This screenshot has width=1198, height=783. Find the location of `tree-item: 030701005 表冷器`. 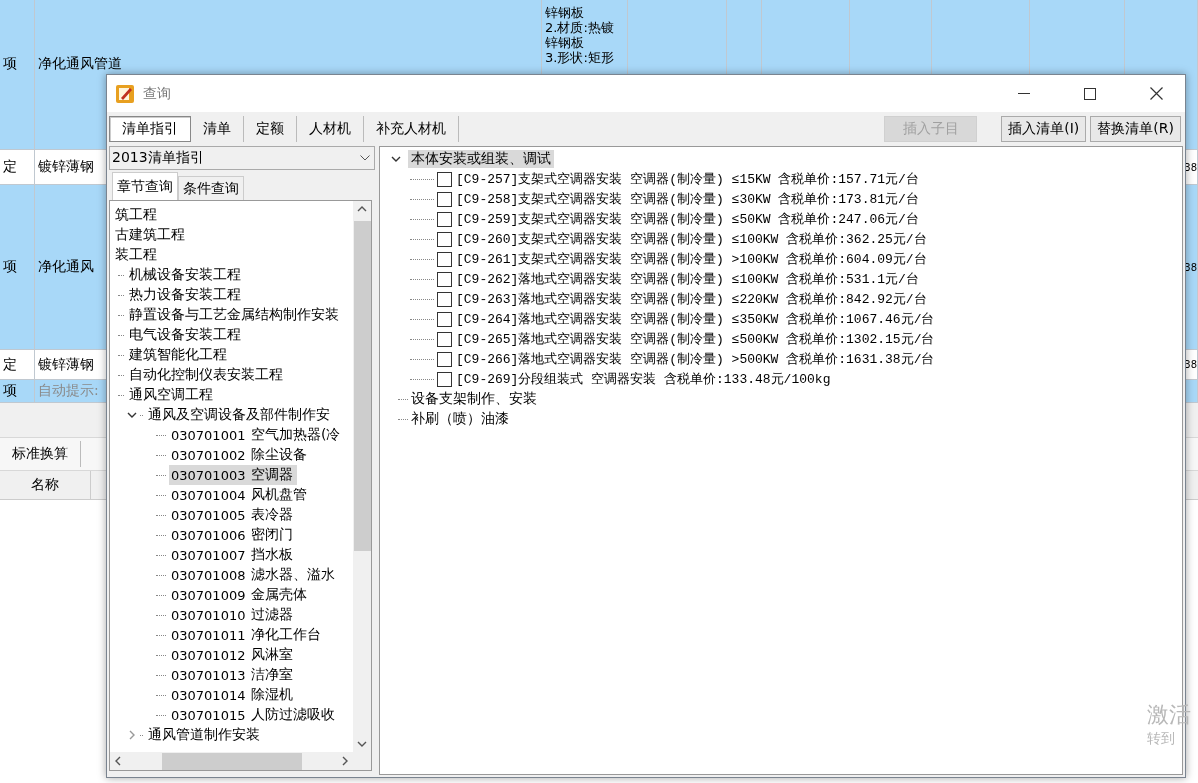

tree-item: 030701005 表冷器 is located at coordinates (233, 515).